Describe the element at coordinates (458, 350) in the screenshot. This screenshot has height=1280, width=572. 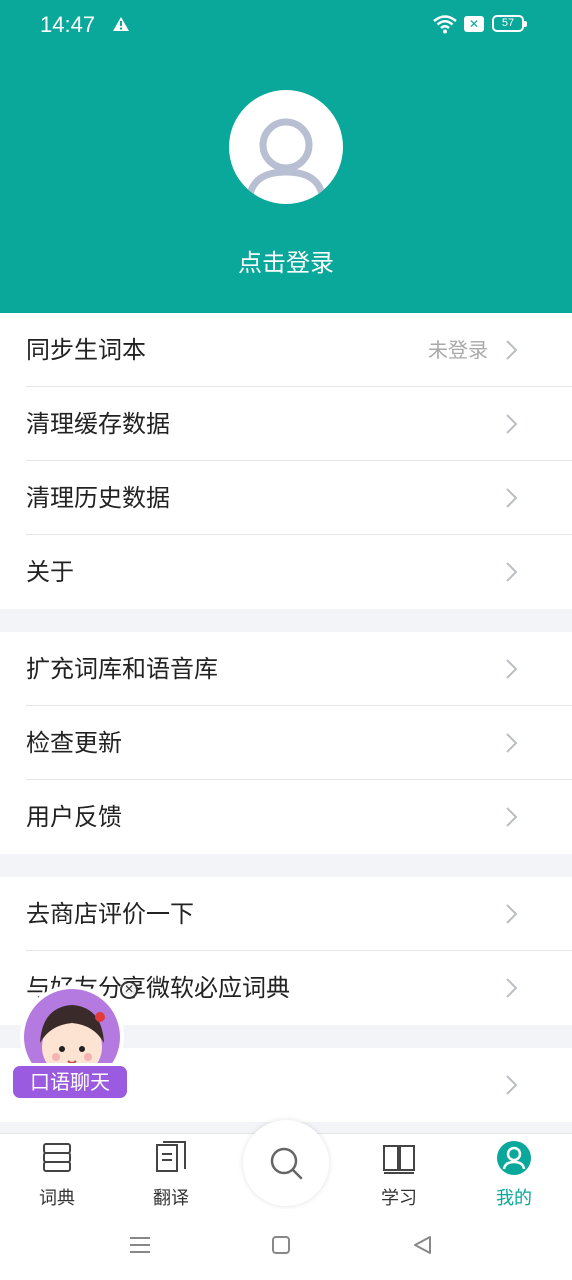
I see `item-status: 未登录` at that location.